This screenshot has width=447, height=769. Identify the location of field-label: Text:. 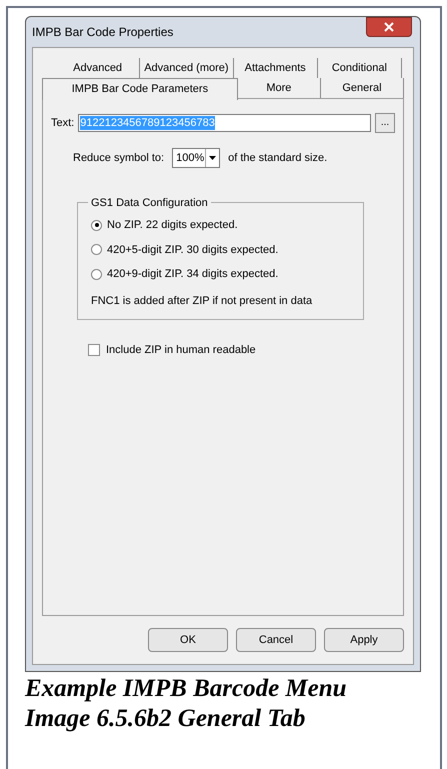
(62, 123).